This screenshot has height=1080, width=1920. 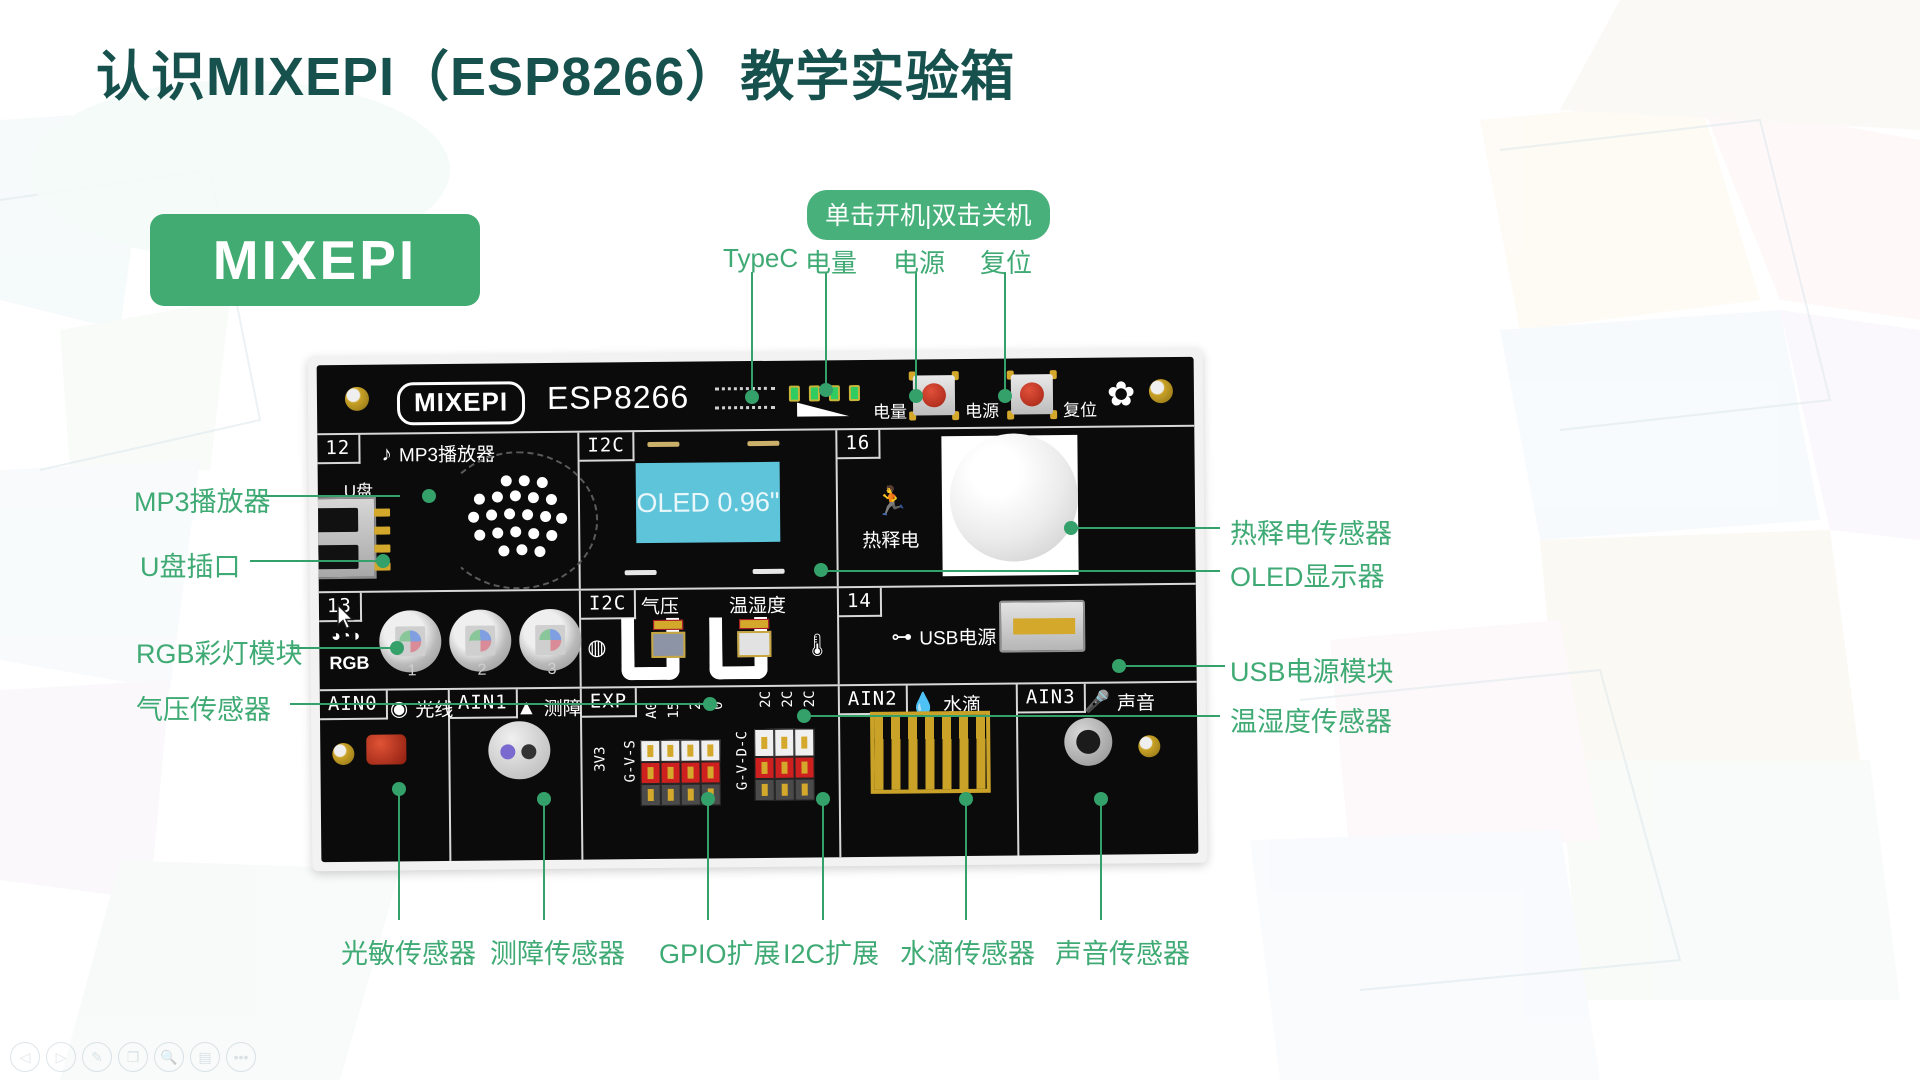 What do you see at coordinates (709, 509) in the screenshot?
I see `cell-oled: I2C OLED 0.96"` at bounding box center [709, 509].